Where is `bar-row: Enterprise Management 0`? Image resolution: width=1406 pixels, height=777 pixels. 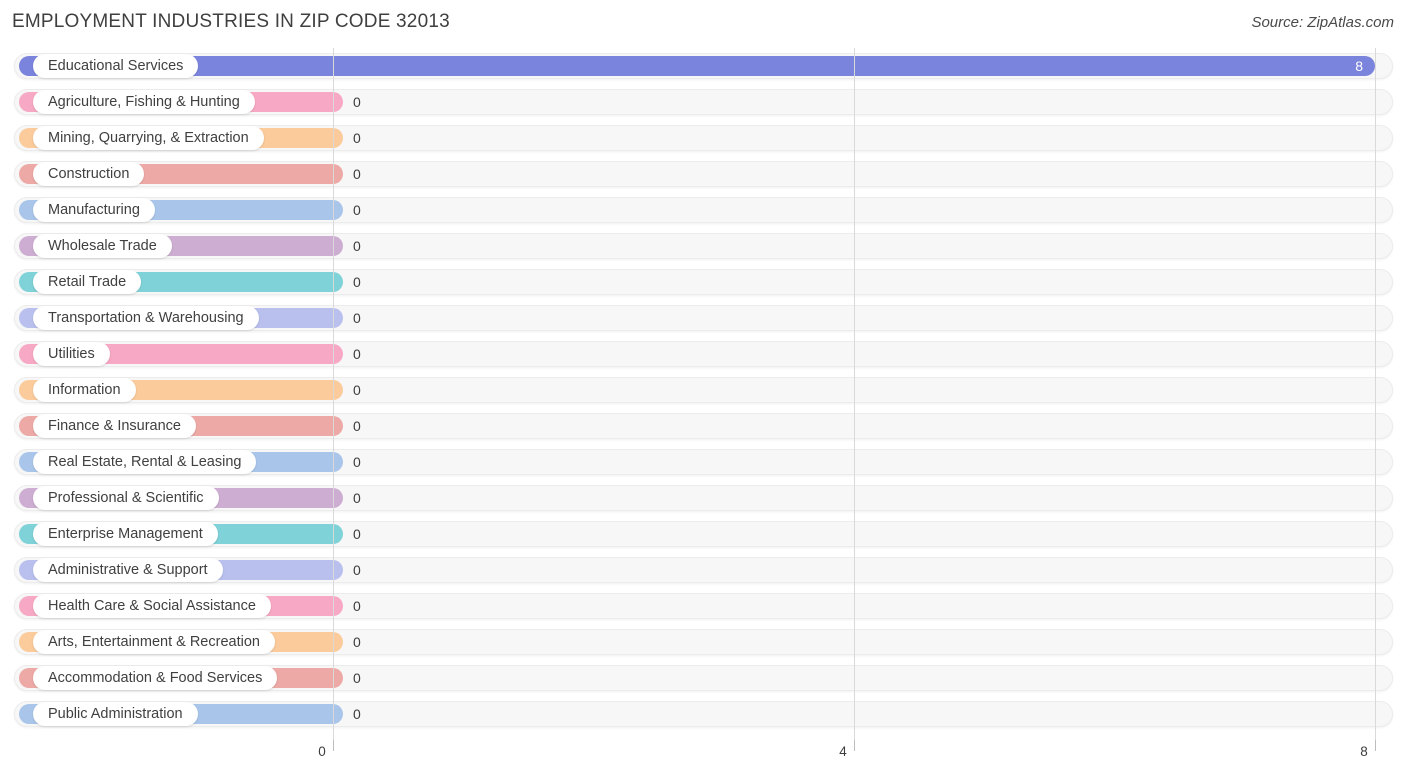 bar-row: Enterprise Management 0 is located at coordinates (703, 534).